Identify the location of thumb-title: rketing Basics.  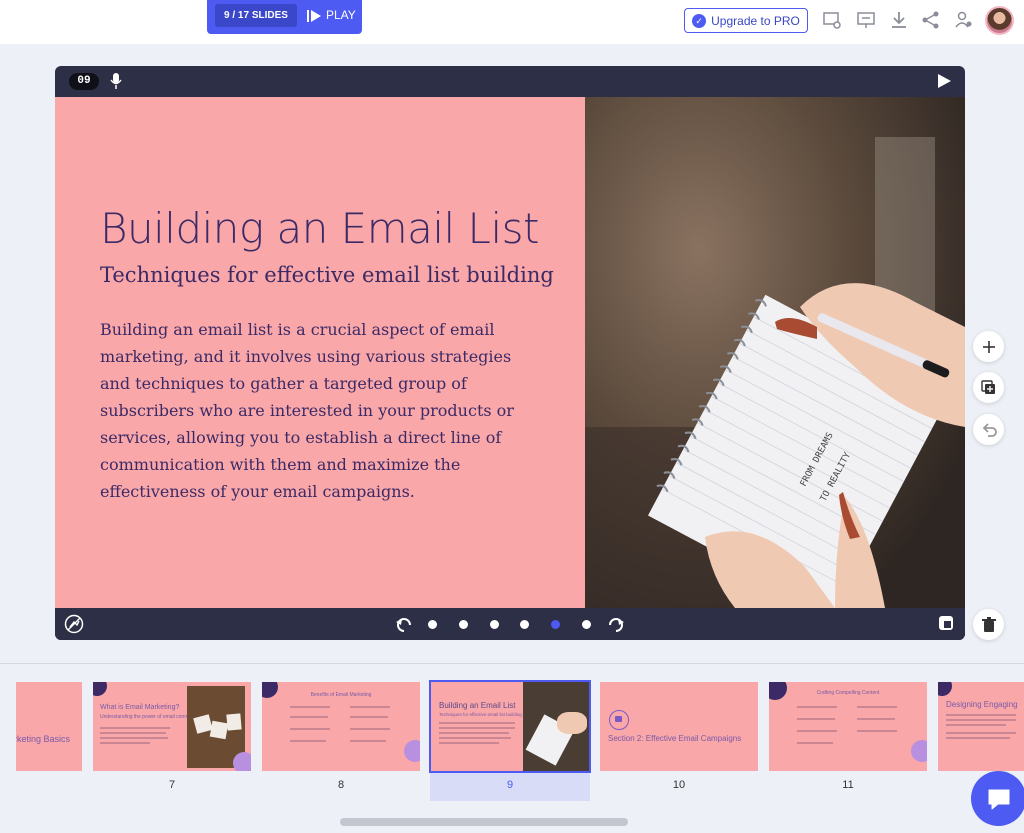
(43, 739).